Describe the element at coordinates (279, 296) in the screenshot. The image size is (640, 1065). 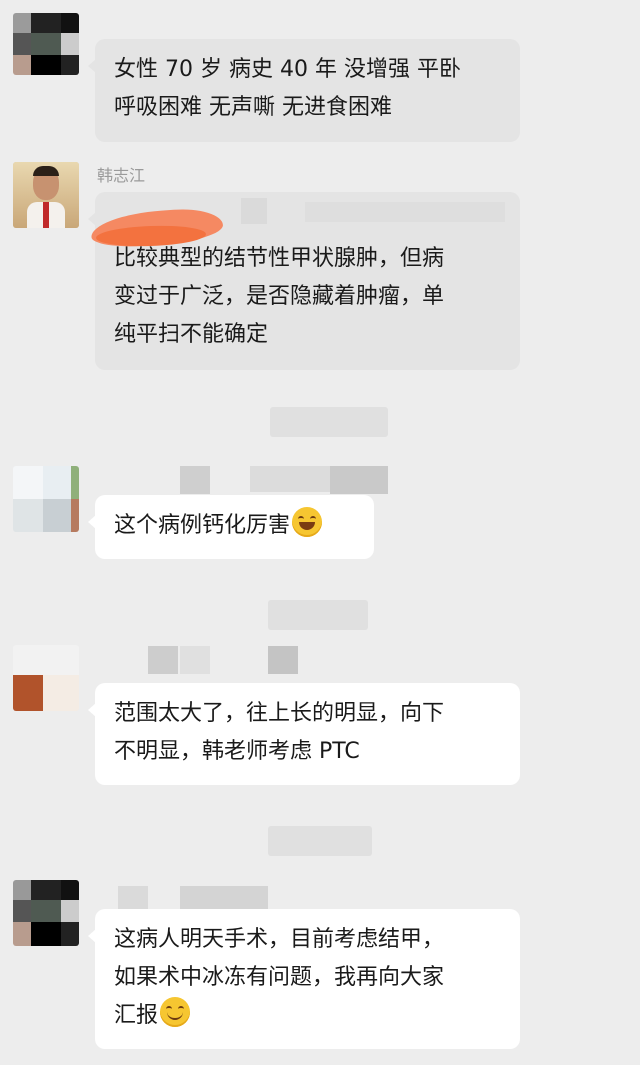
I see `message-line: 变过于广泛，是否隐藏着肿瘤，单` at that location.